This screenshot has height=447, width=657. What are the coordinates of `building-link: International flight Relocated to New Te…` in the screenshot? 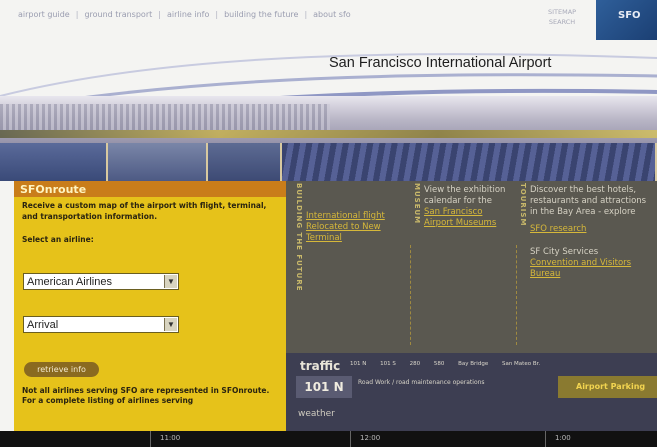 It's located at (345, 227).